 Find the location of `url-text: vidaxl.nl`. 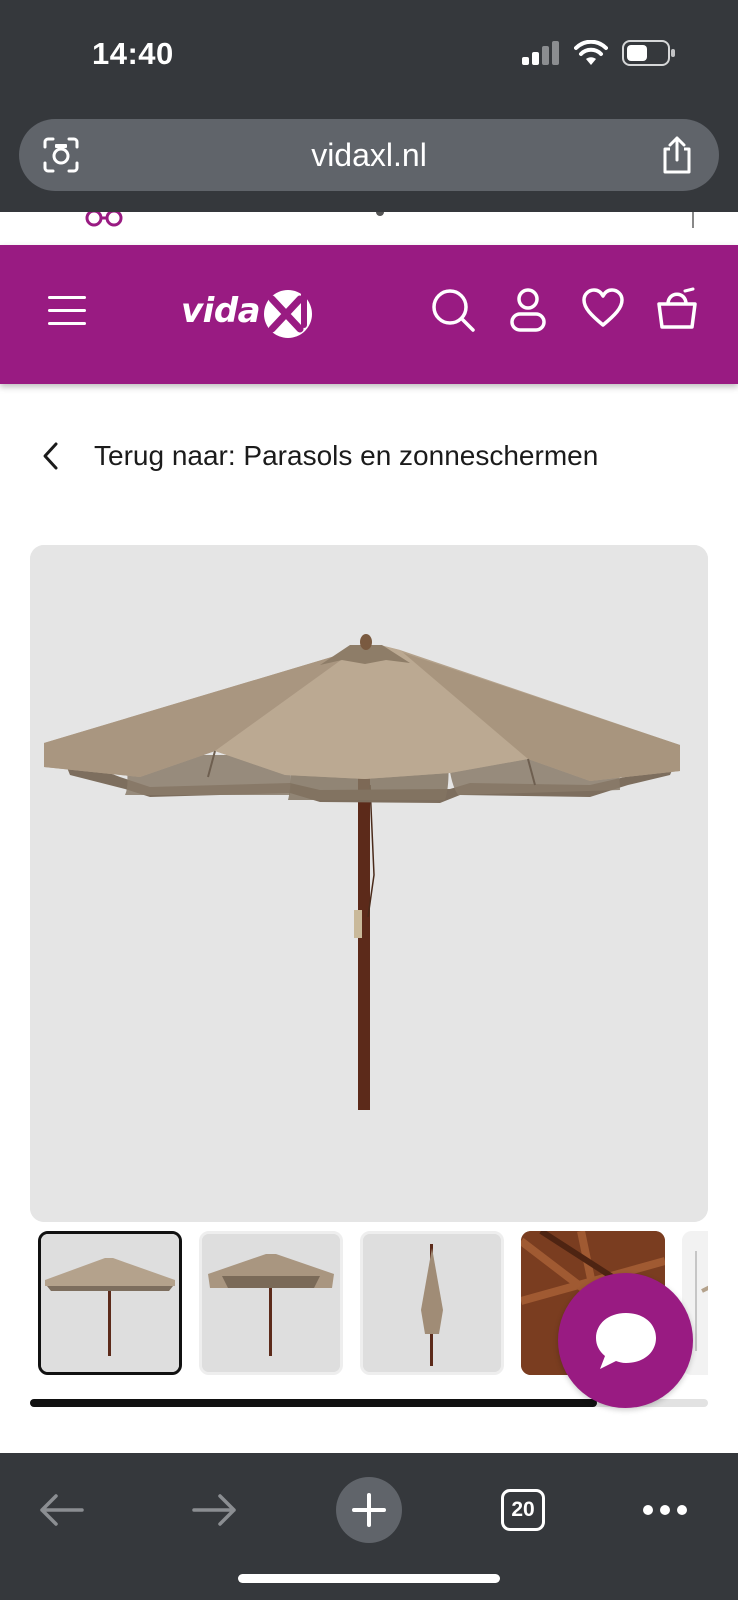

url-text: vidaxl.nl is located at coordinates (369, 155).